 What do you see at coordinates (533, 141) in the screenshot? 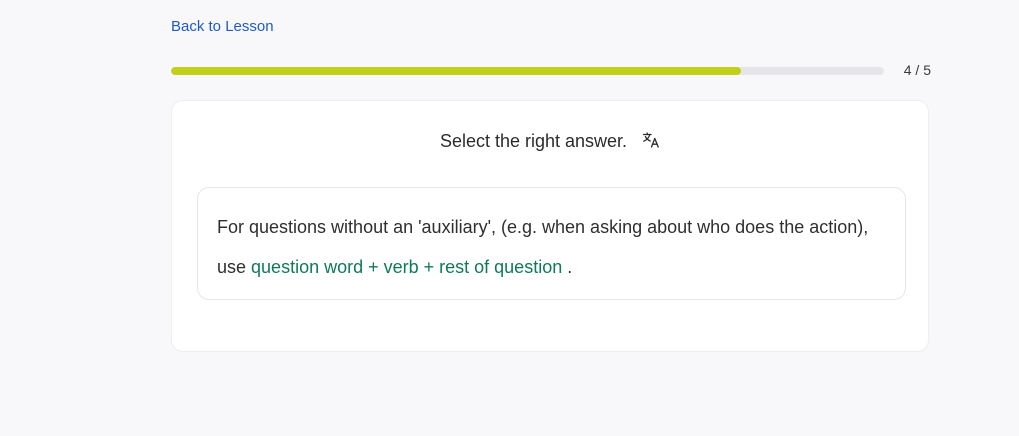
I see `question-instruction: Select the right answer.` at bounding box center [533, 141].